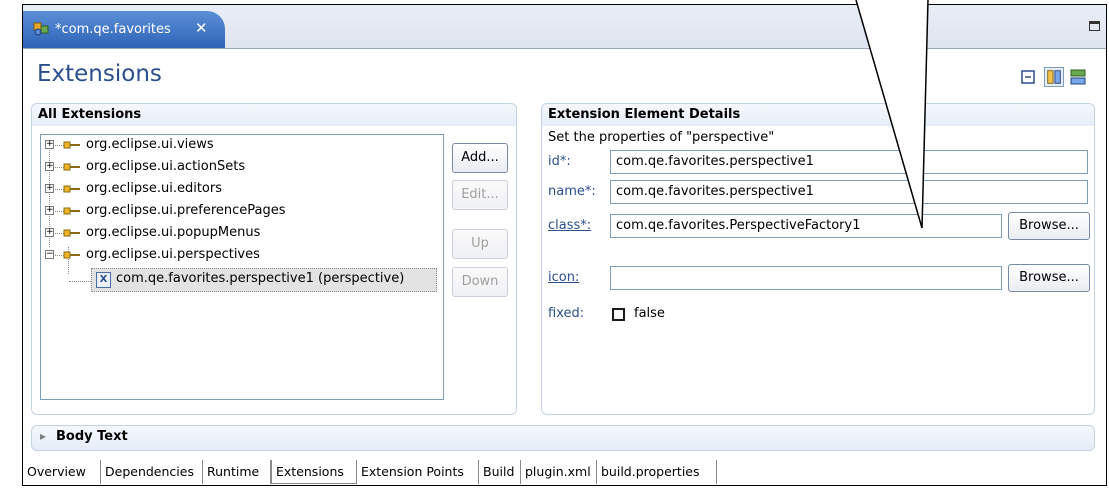 This screenshot has height=490, width=1109. I want to click on tree-node-label: org.eclipse.ui.perspectives, so click(173, 254).